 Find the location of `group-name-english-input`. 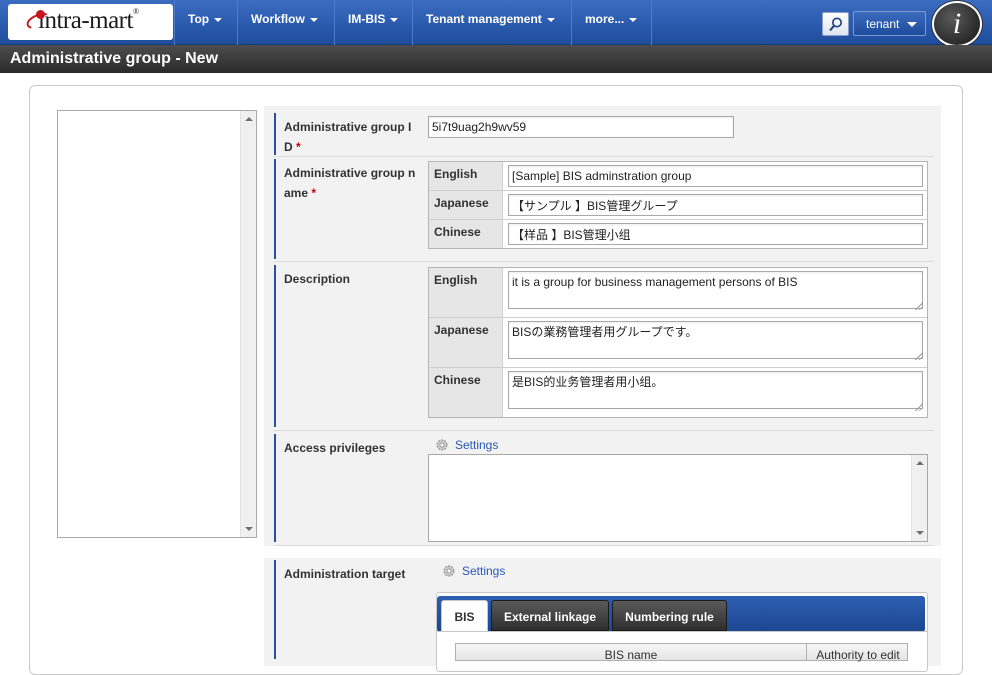

group-name-english-input is located at coordinates (715, 176).